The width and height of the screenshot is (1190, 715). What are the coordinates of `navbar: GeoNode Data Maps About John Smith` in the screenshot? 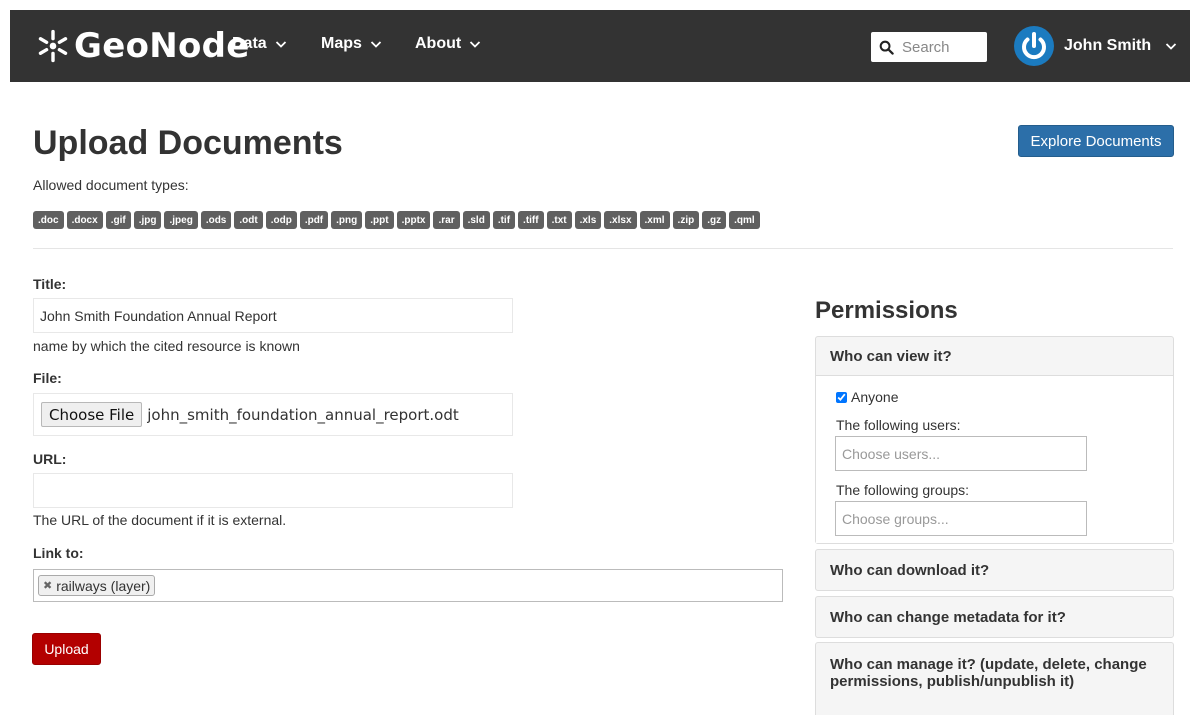 It's located at (600, 46).